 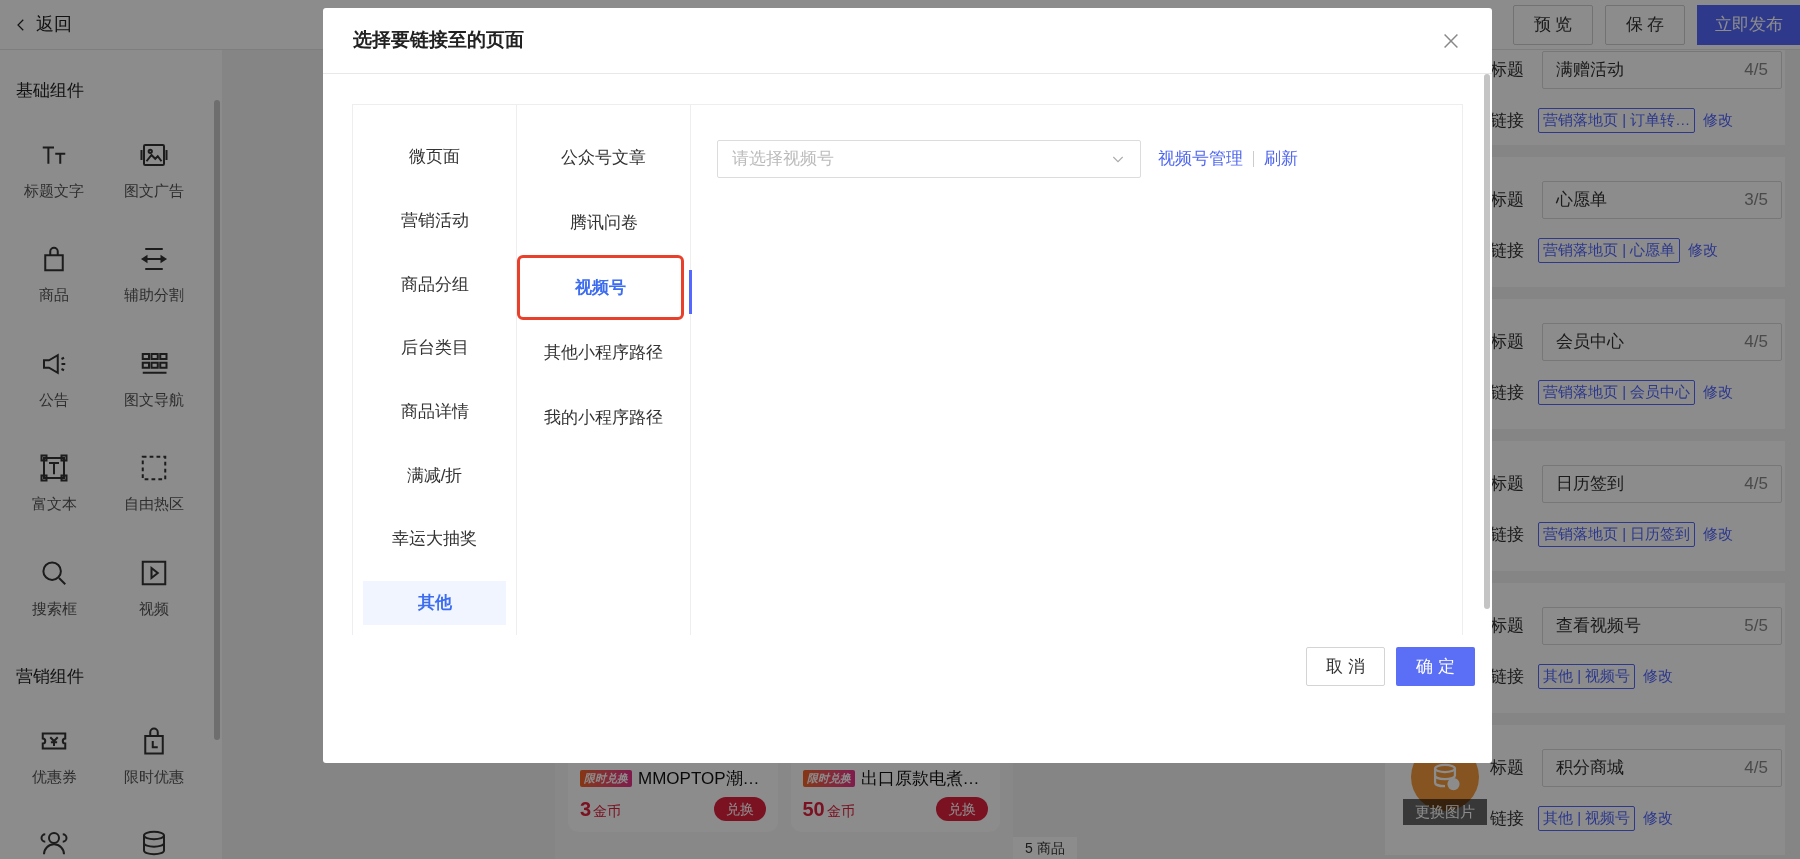 What do you see at coordinates (1553, 24) in the screenshot?
I see `toolbar-button: 预 览` at bounding box center [1553, 24].